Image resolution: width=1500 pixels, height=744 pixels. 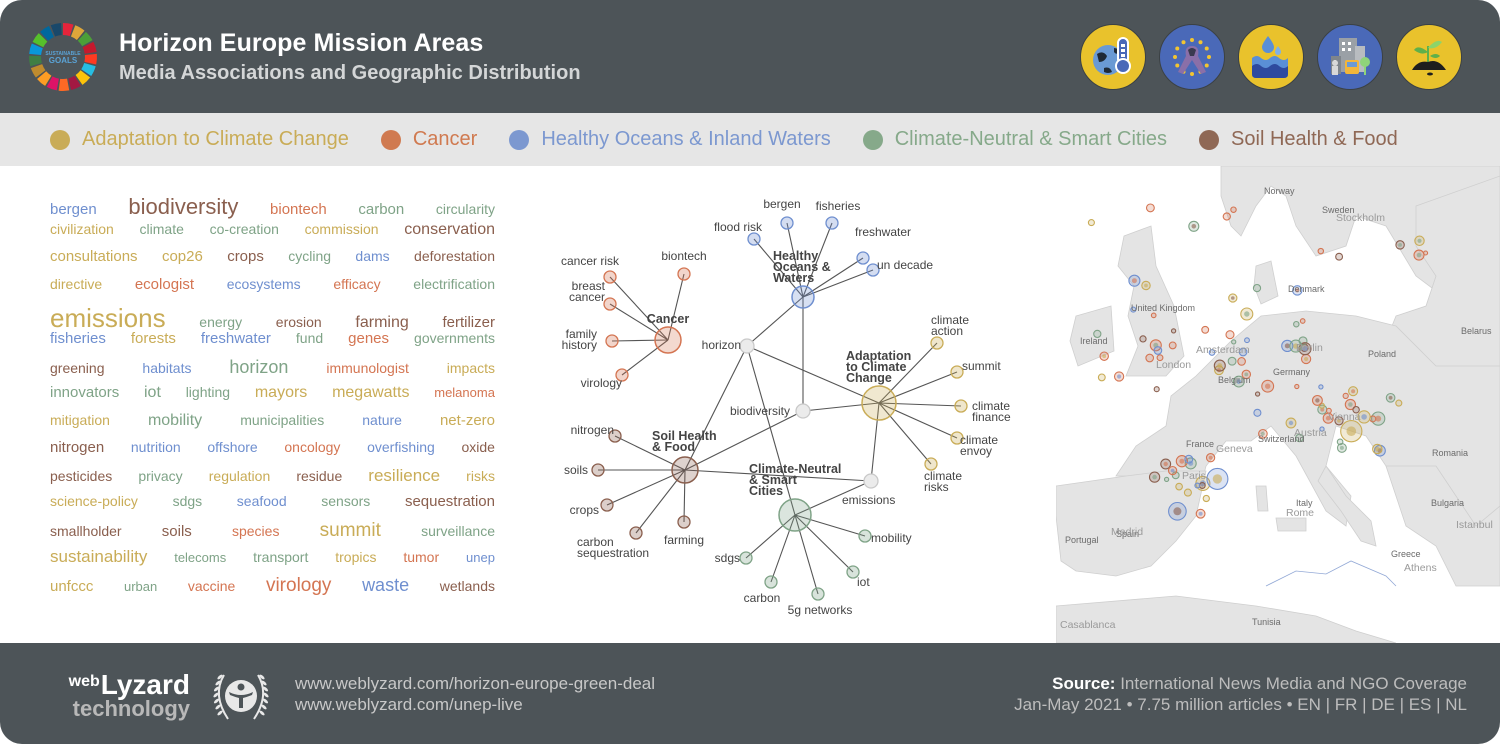 I want to click on word-cloud-term: tumor, so click(x=421, y=557).